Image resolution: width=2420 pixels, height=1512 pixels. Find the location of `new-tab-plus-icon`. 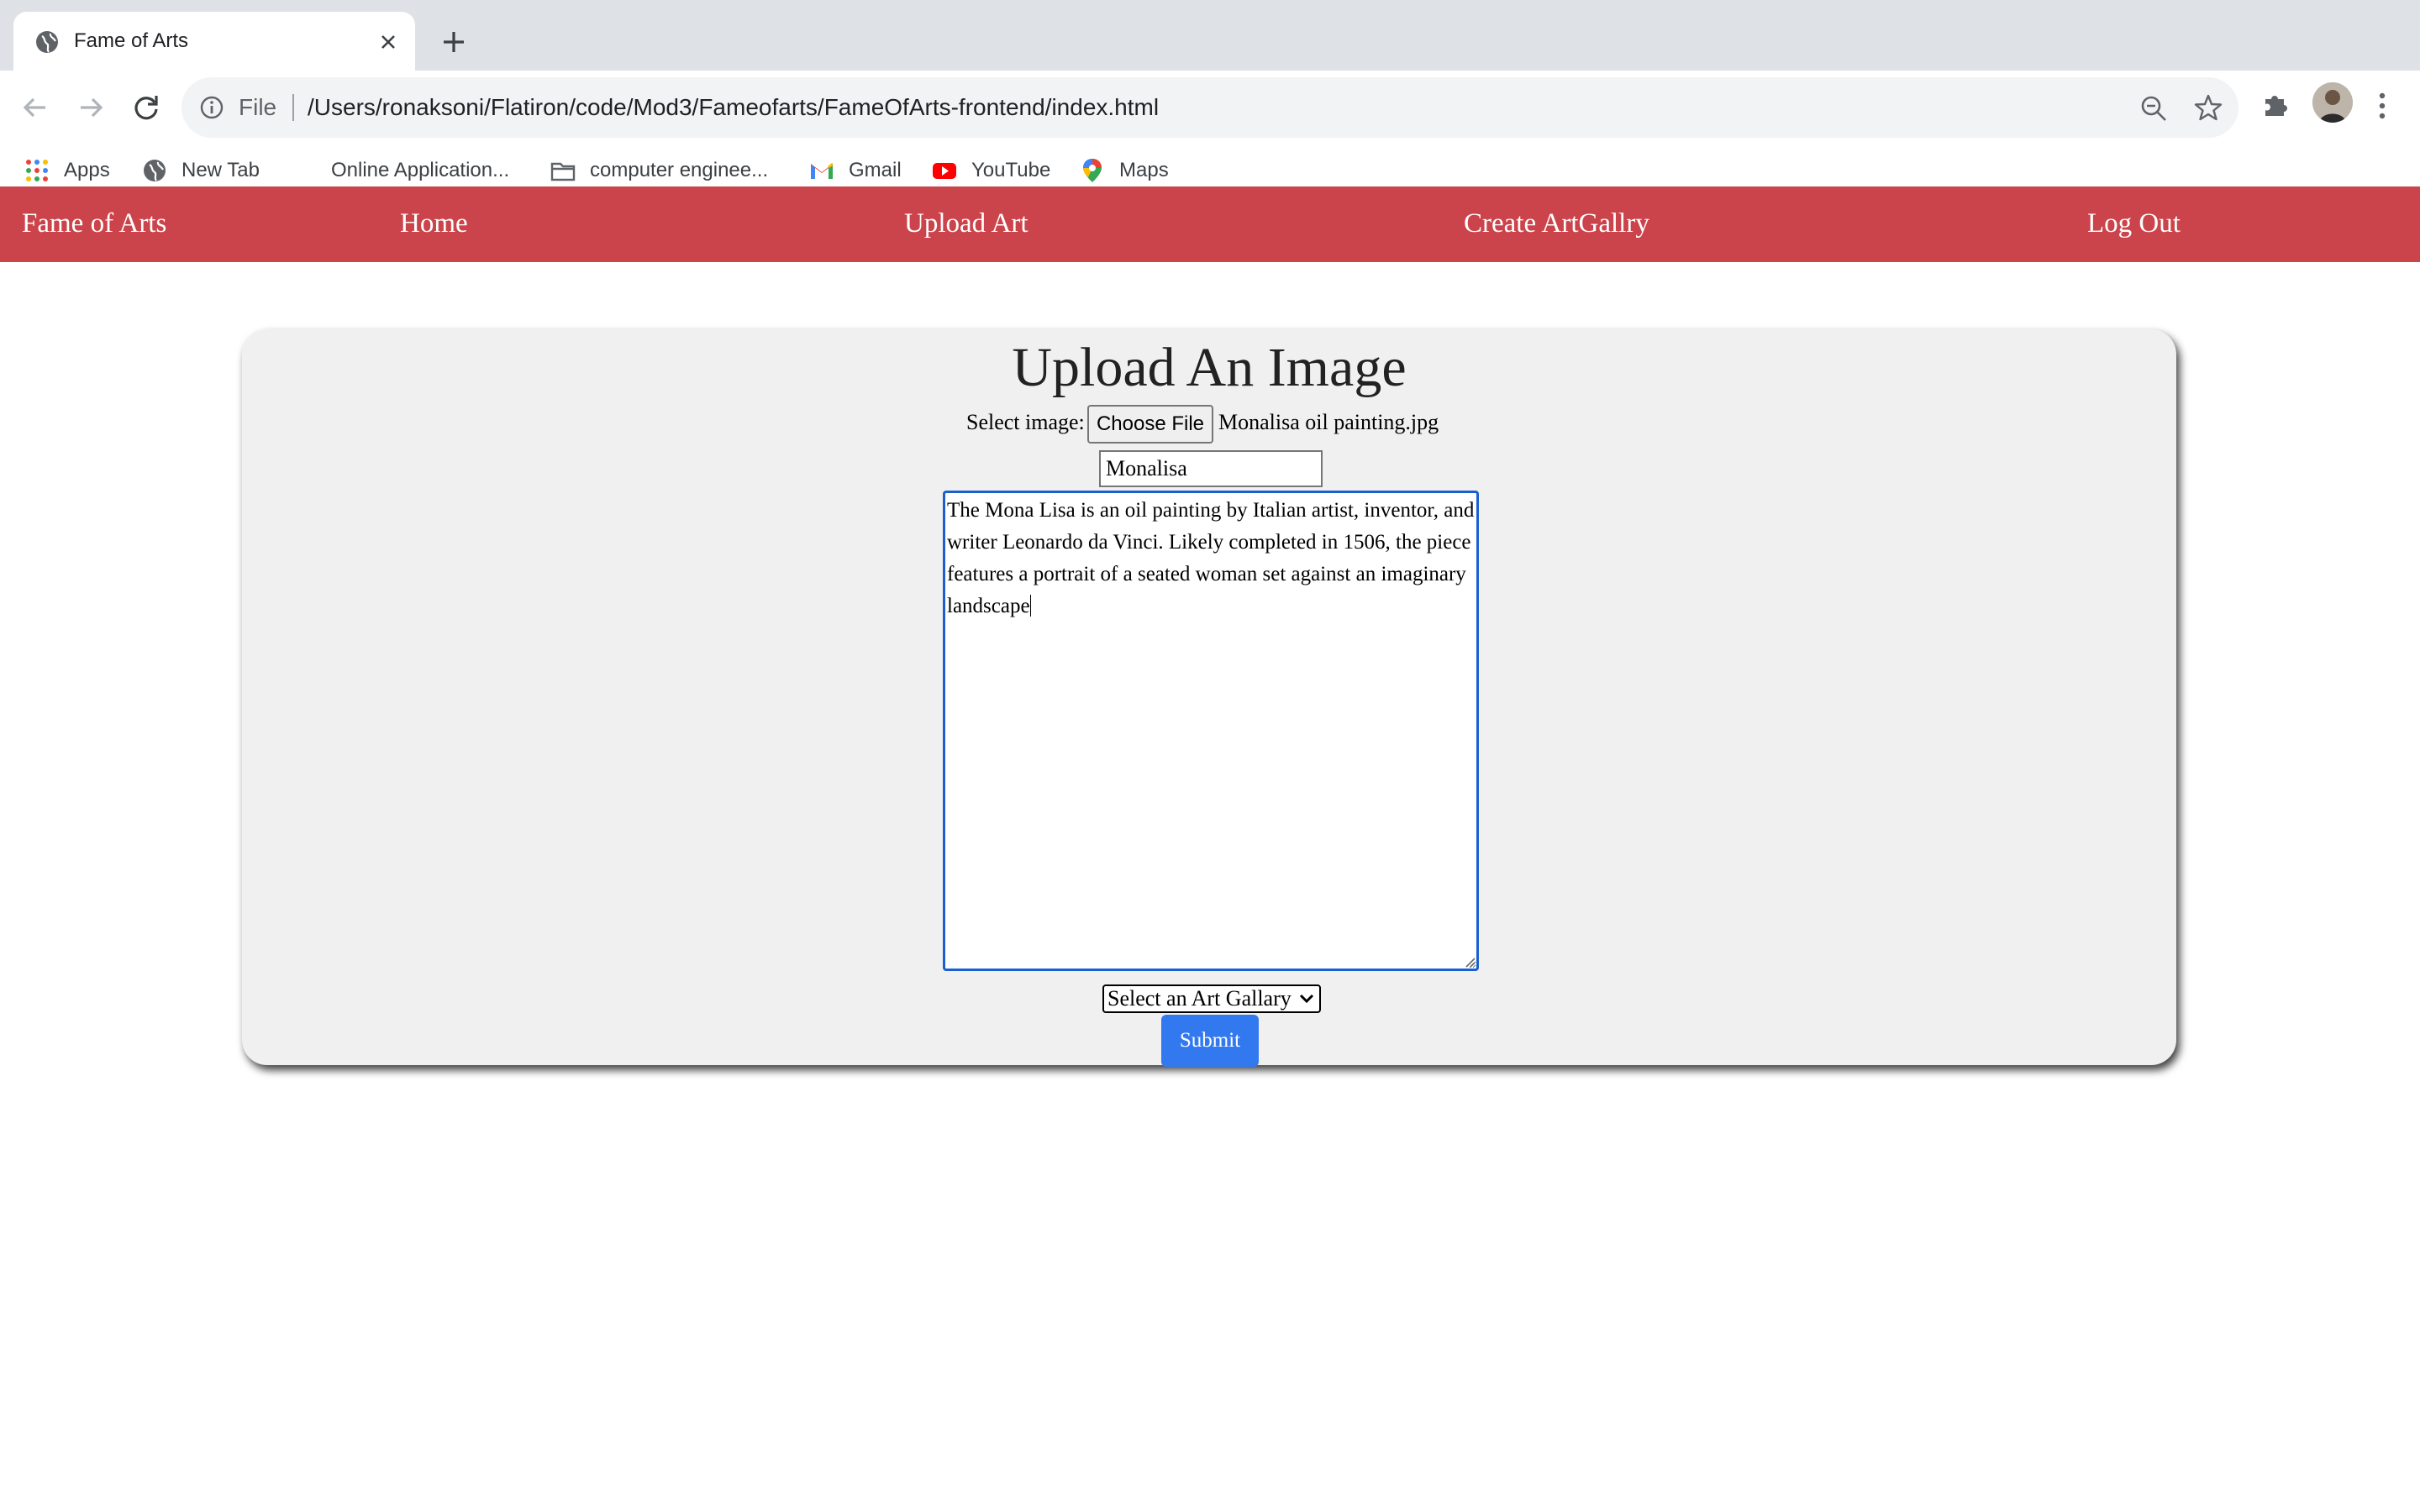

new-tab-plus-icon is located at coordinates (454, 42).